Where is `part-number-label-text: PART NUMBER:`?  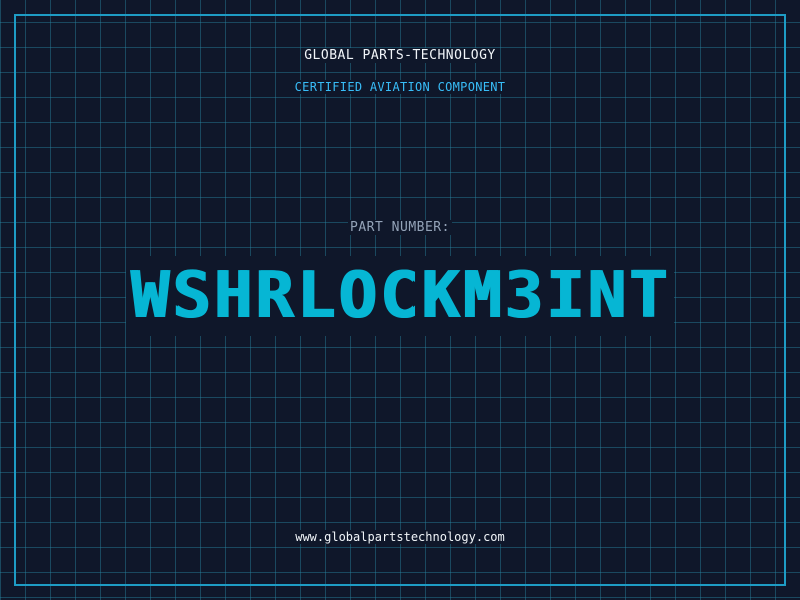
part-number-label-text: PART NUMBER: is located at coordinates (400, 227).